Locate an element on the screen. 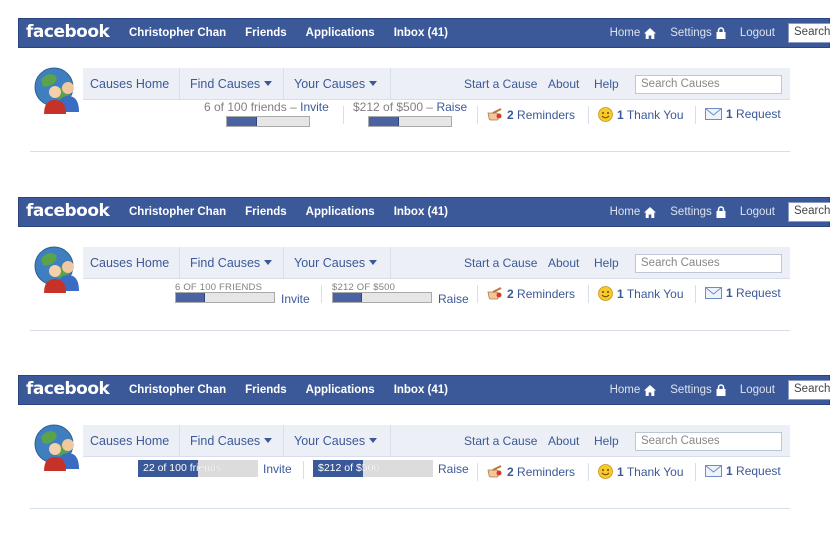 The width and height of the screenshot is (830, 545). find-causes-label: Find Causes is located at coordinates (225, 84).